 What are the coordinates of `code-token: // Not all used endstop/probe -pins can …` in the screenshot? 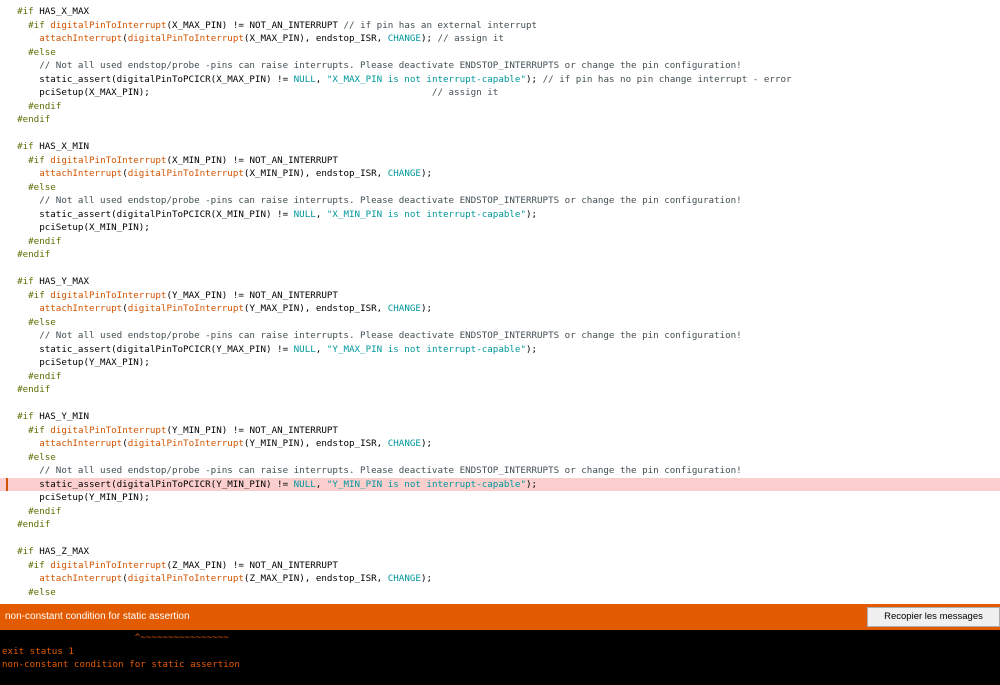 It's located at (390, 65).